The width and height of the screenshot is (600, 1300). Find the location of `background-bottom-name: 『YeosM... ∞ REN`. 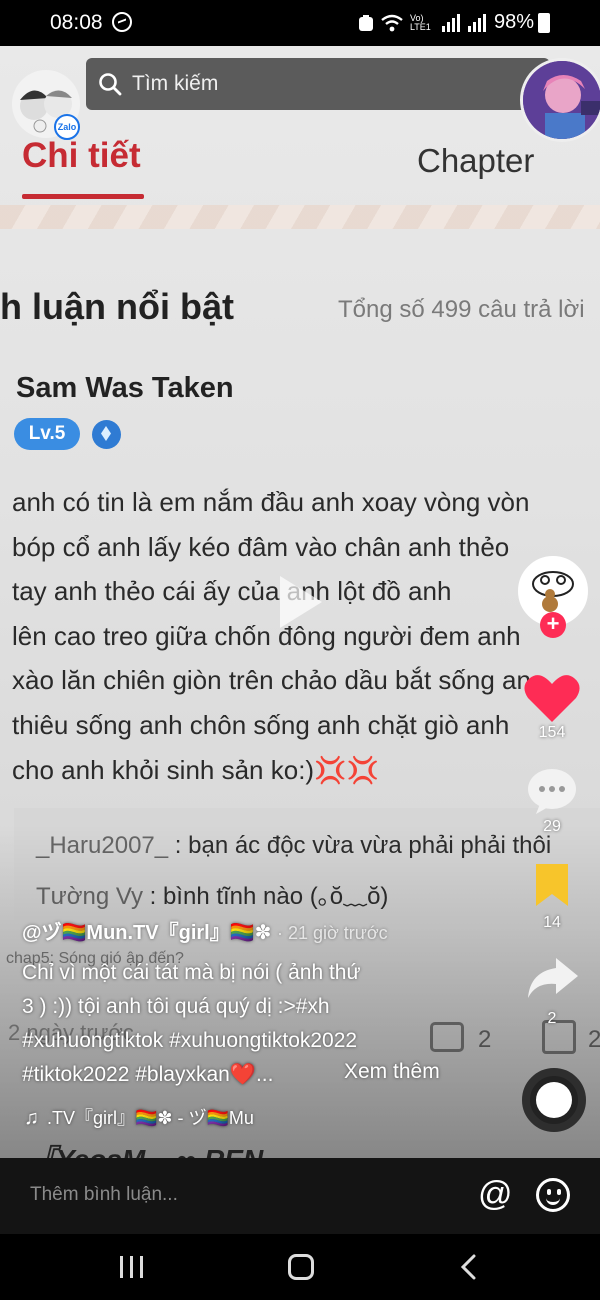

background-bottom-name: 『YeosM... ∞ REN is located at coordinates (145, 1148).